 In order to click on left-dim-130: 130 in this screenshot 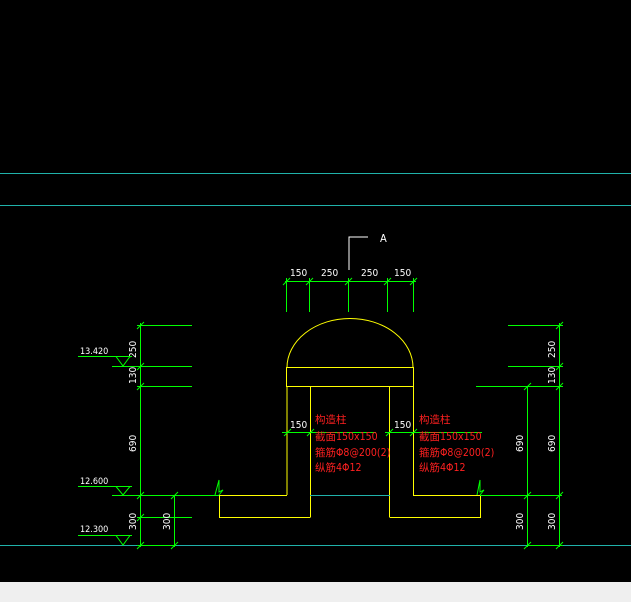, I will do `click(133, 375)`.